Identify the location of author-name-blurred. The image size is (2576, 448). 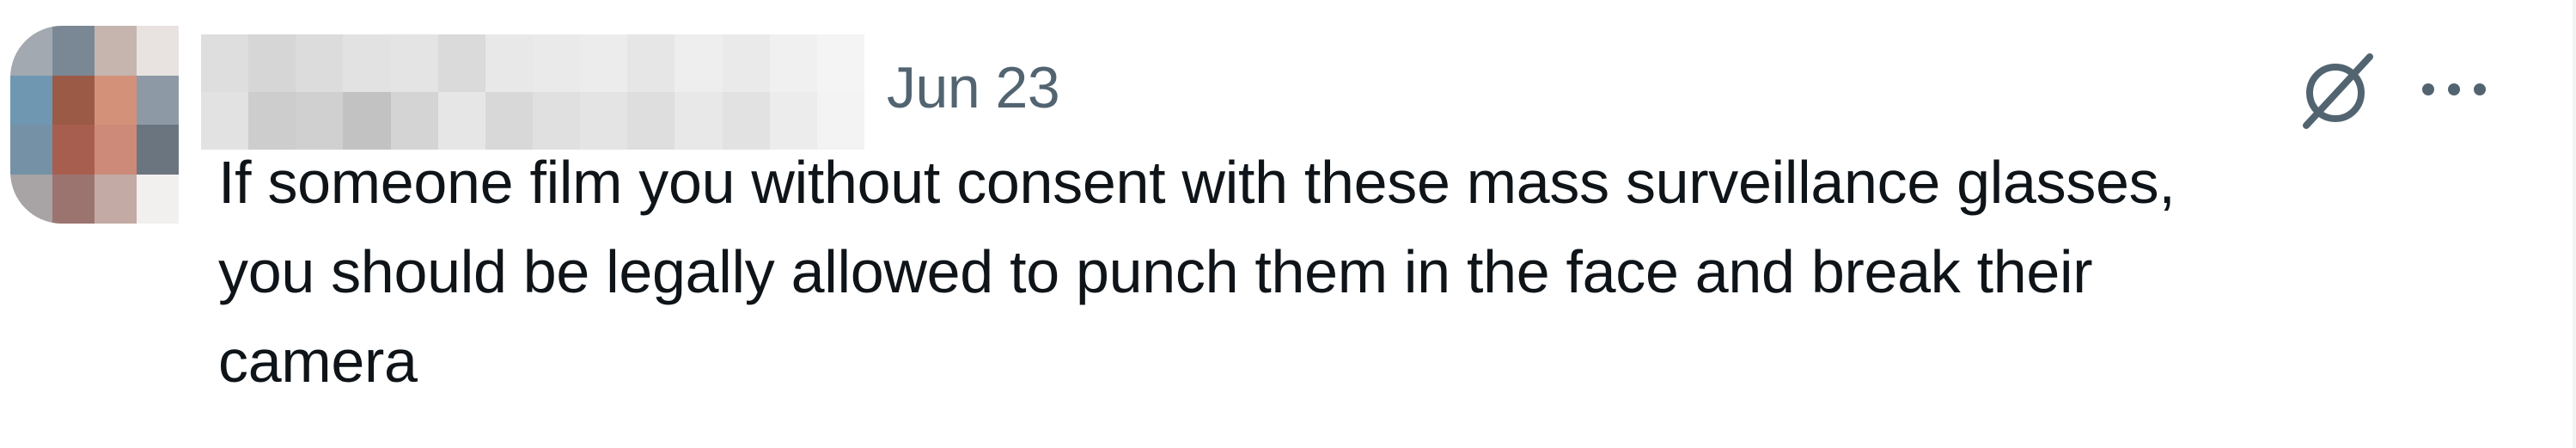
(532, 92).